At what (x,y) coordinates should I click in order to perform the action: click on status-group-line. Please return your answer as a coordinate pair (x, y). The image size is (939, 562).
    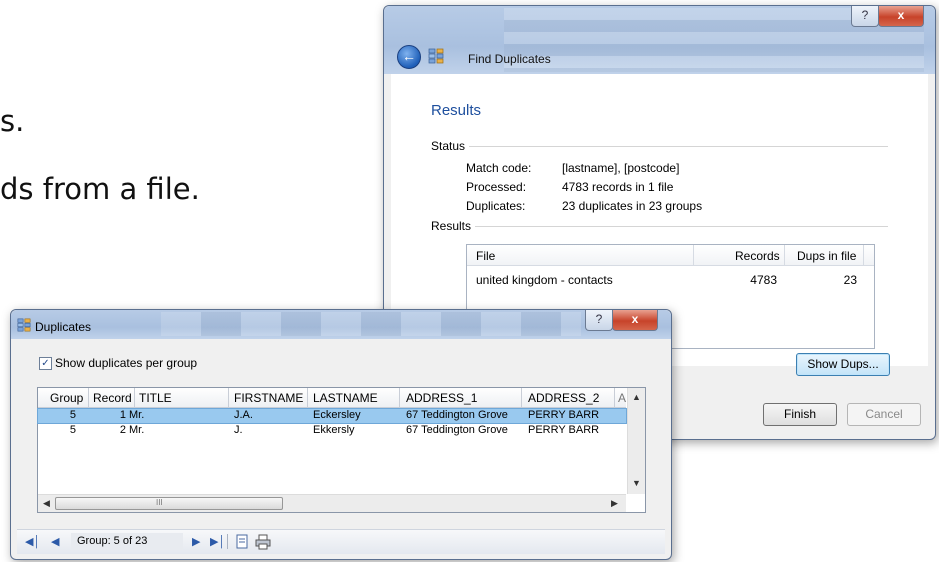
    Looking at the image, I should click on (659, 146).